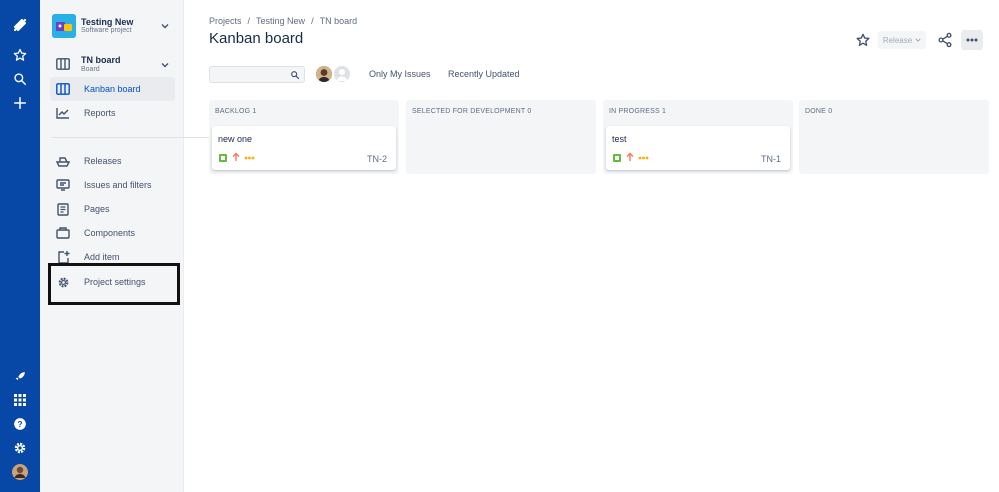 The width and height of the screenshot is (999, 492). Describe the element at coordinates (103, 161) in the screenshot. I see `sidebar-item-label: Releases` at that location.